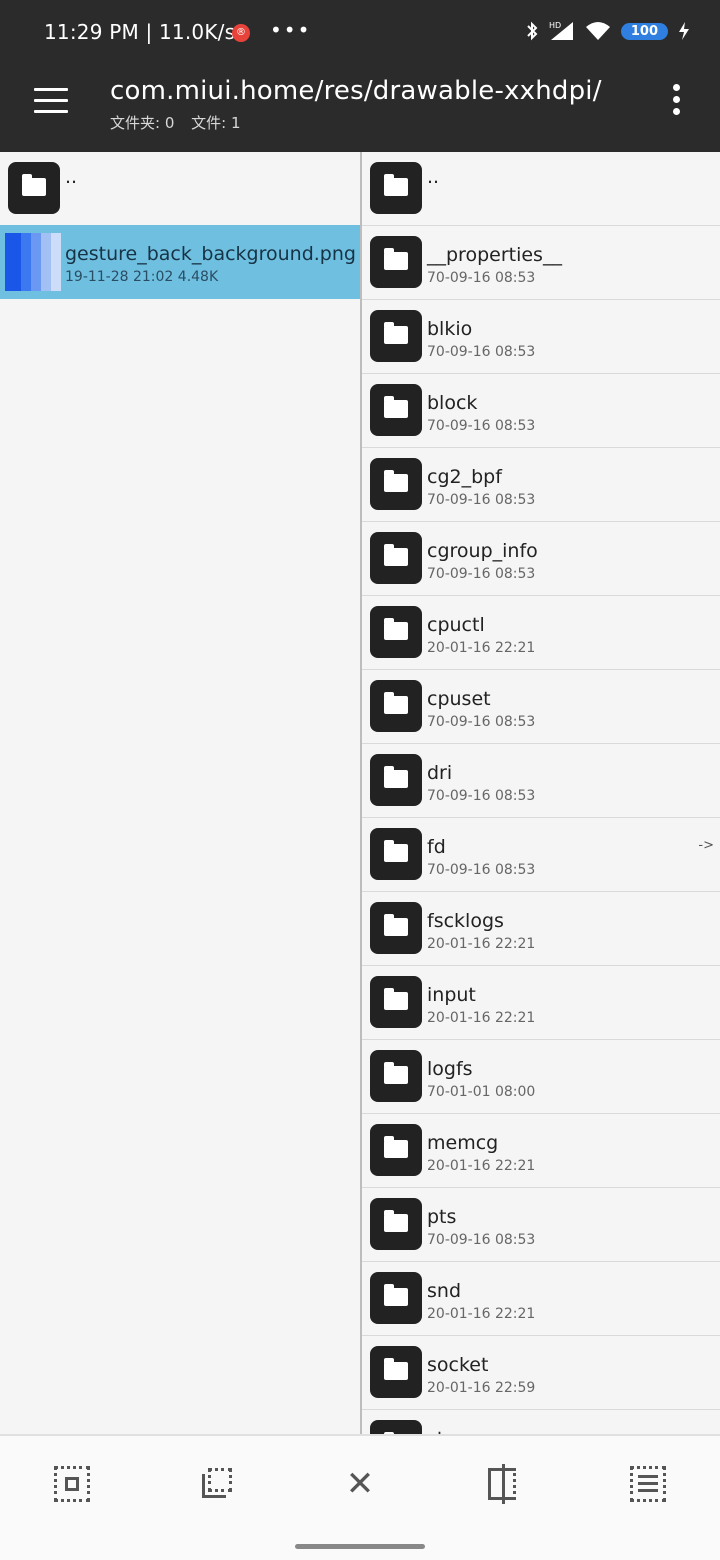 This screenshot has height=1560, width=720. Describe the element at coordinates (456, 625) in the screenshot. I see `folder-name: cpuctl` at that location.